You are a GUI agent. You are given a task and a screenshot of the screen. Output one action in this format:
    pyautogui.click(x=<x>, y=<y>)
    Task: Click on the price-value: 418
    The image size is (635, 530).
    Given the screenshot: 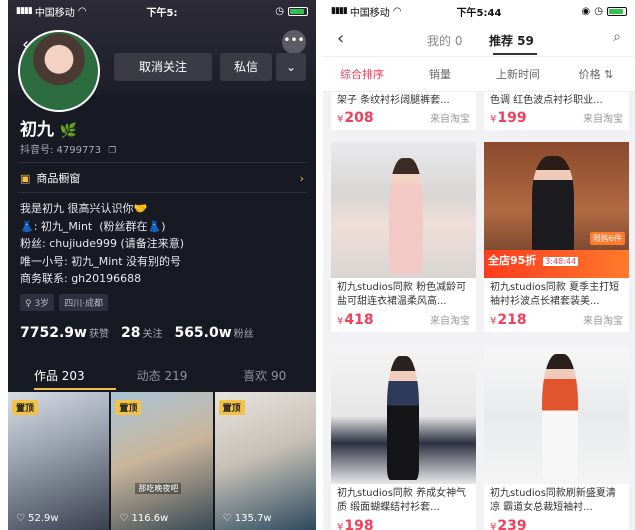 What is the action you would take?
    pyautogui.click(x=359, y=320)
    